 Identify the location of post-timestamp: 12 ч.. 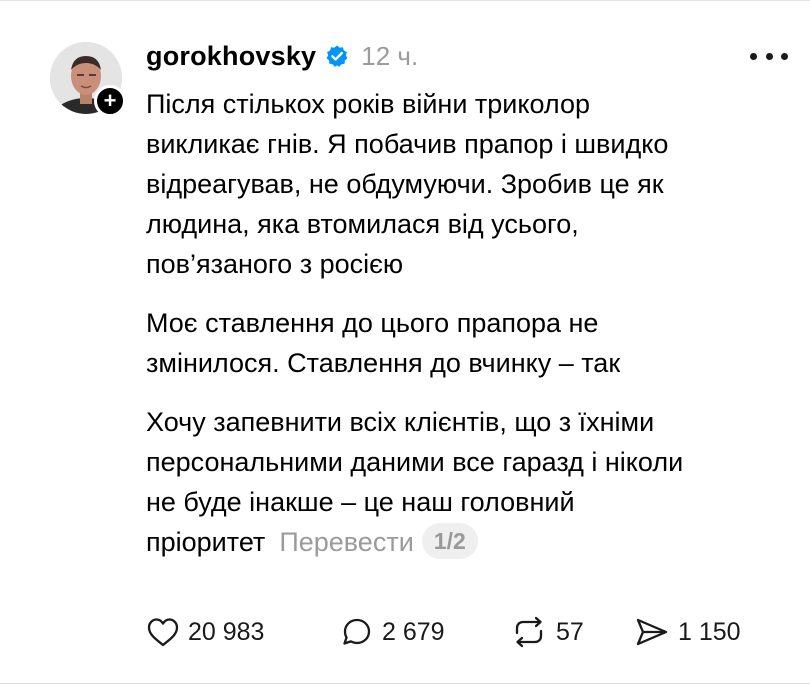
(389, 56).